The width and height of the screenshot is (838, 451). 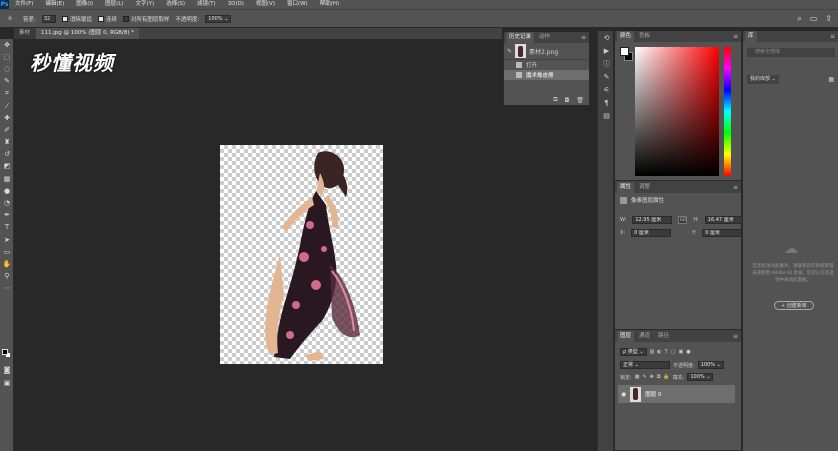 What do you see at coordinates (7, 191) in the screenshot?
I see `blur-tool-icon: ●` at bounding box center [7, 191].